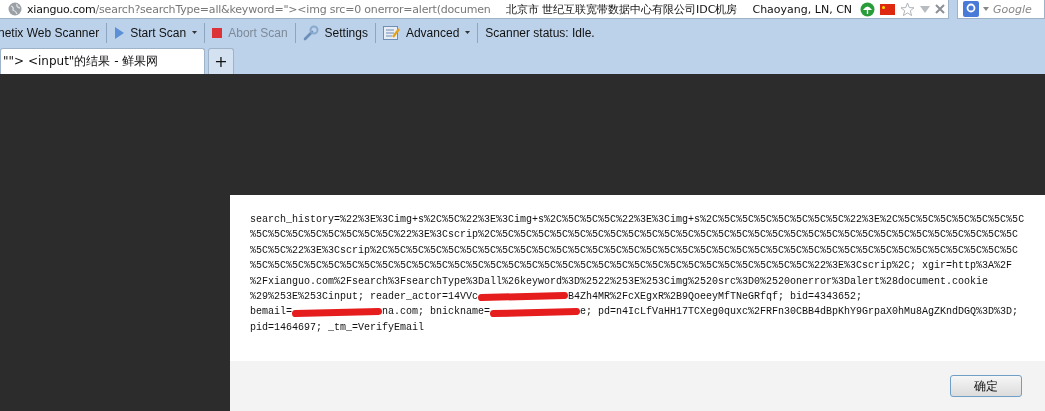 Image resolution: width=1045 pixels, height=411 pixels. Describe the element at coordinates (15, 9) in the screenshot. I see `globe-icon` at that location.